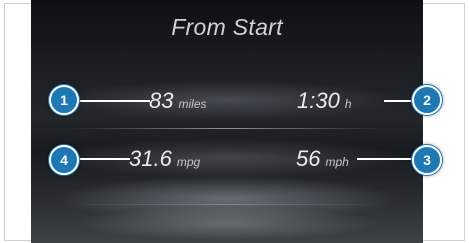 The width and height of the screenshot is (469, 243). What do you see at coordinates (337, 162) in the screenshot?
I see `speed-unit: mph` at bounding box center [337, 162].